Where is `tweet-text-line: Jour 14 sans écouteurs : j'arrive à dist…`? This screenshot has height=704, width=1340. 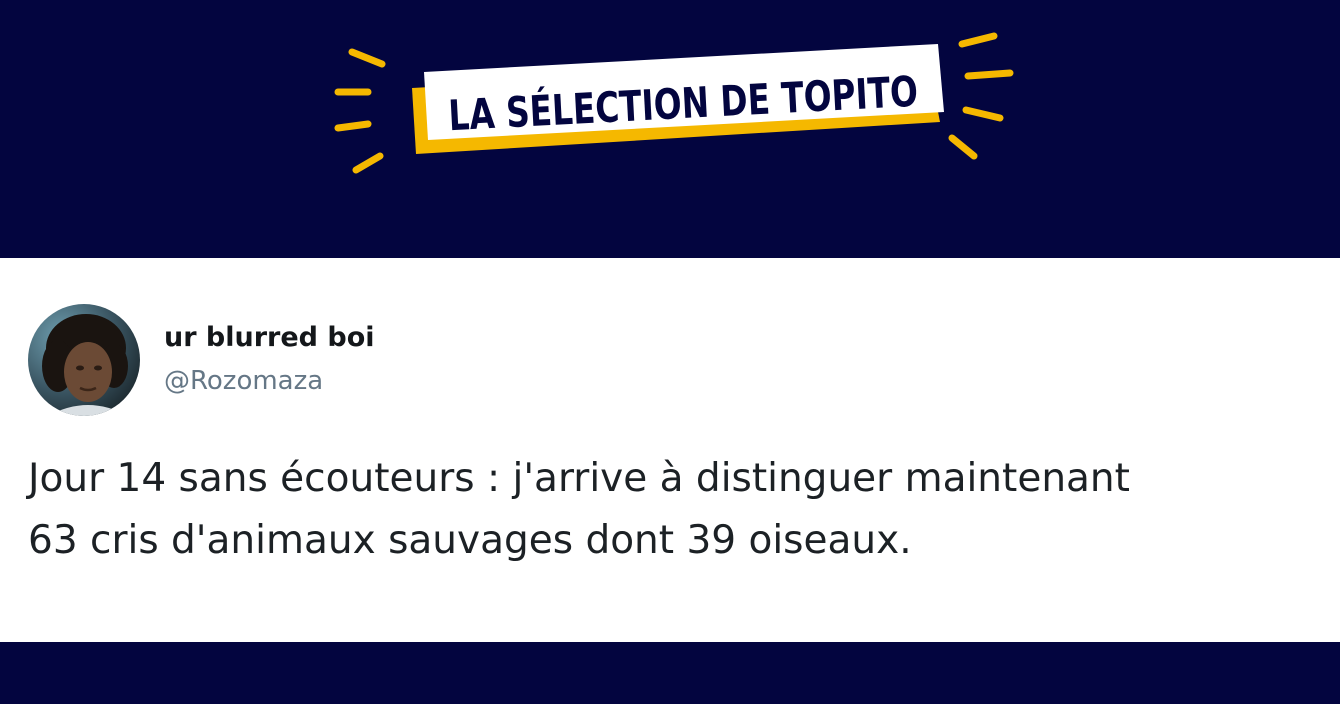
tweet-text-line: Jour 14 sans écouteurs : j'arrive à dist… is located at coordinates (579, 478).